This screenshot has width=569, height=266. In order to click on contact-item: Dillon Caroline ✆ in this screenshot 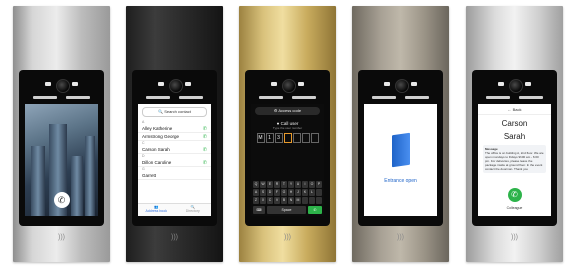, I will do `click(174, 163)`.